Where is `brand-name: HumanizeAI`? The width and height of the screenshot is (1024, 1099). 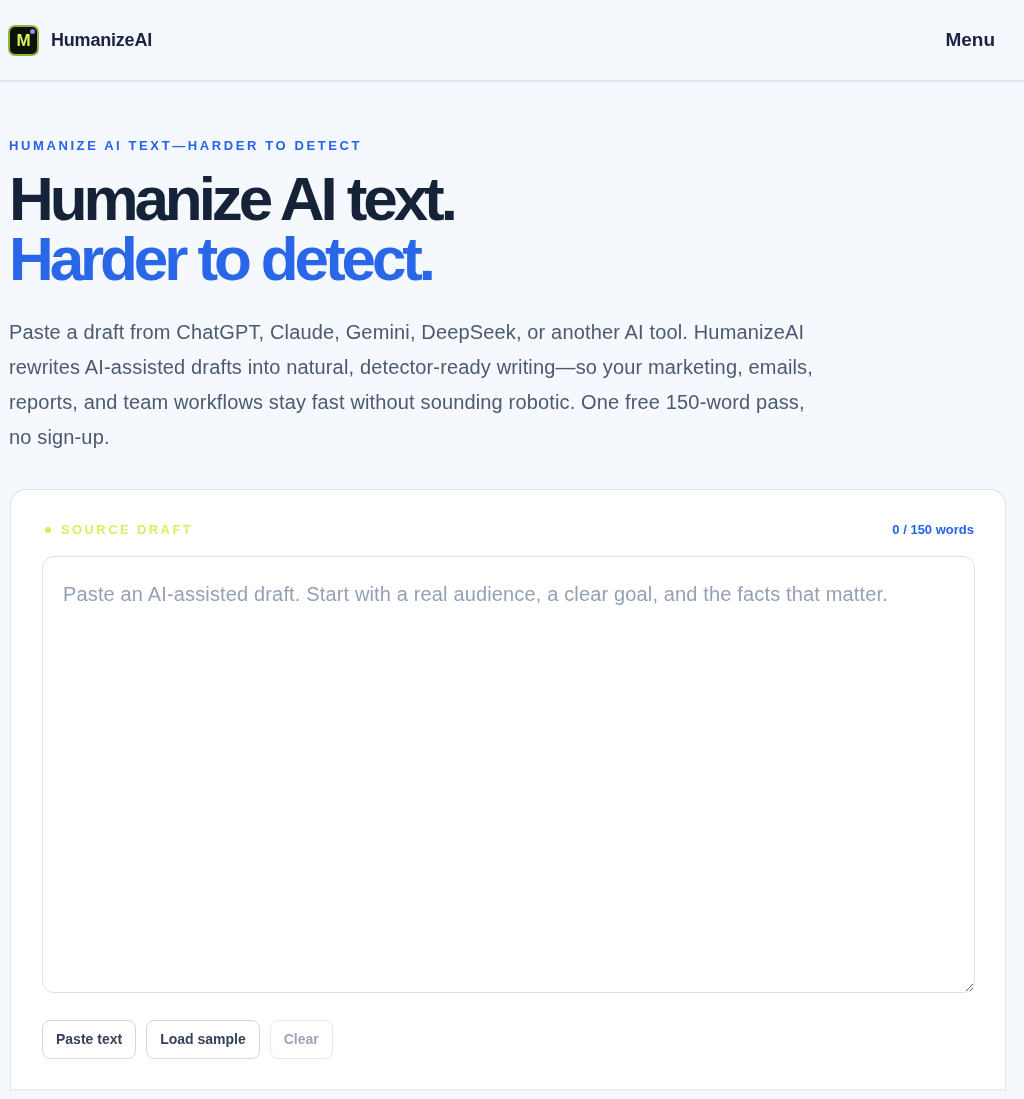
brand-name: HumanizeAI is located at coordinates (102, 40).